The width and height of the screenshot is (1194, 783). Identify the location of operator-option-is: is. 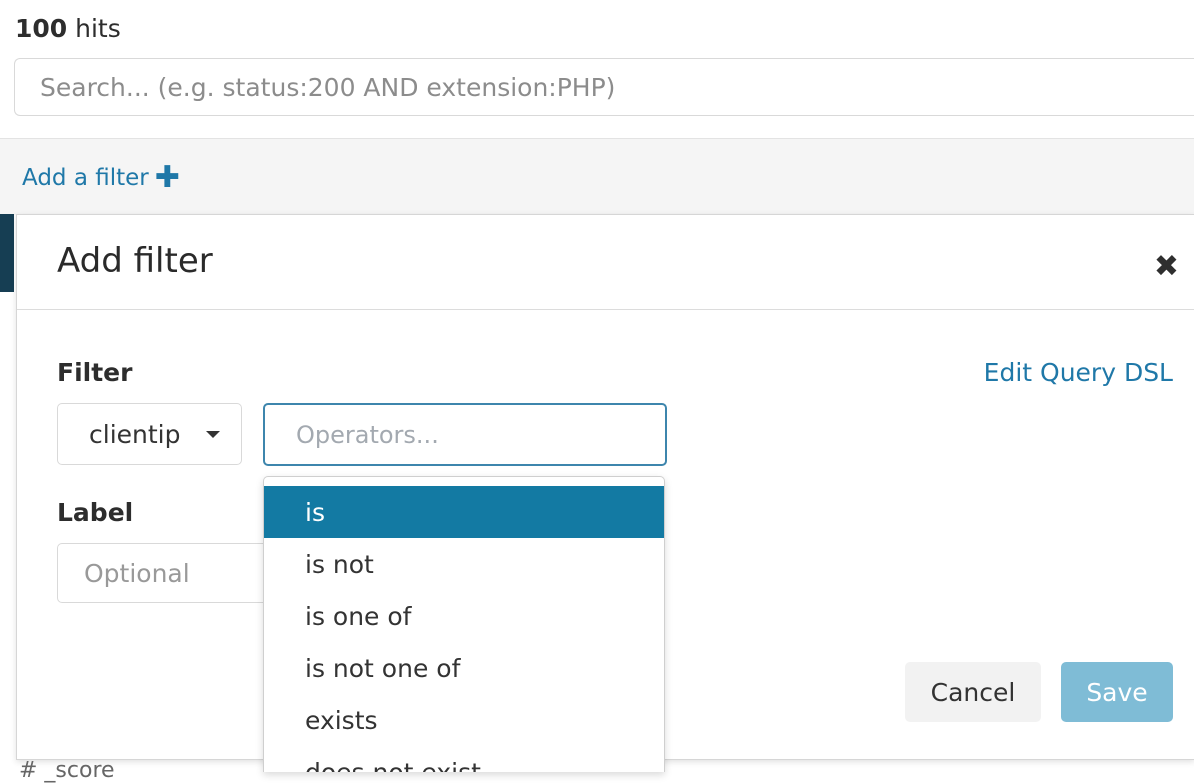
(464, 512).